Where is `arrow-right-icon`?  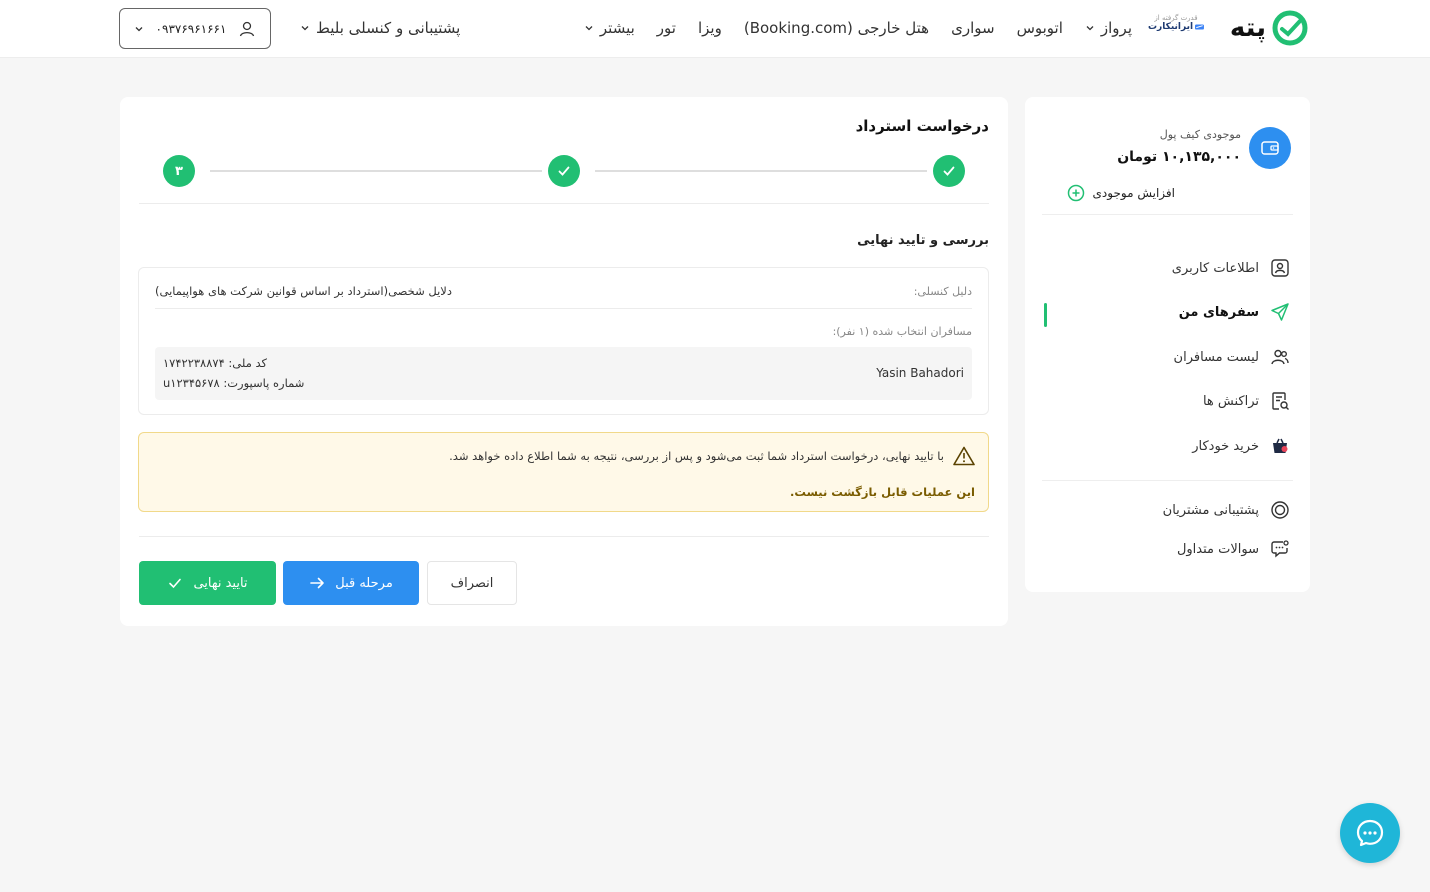
arrow-right-icon is located at coordinates (317, 583).